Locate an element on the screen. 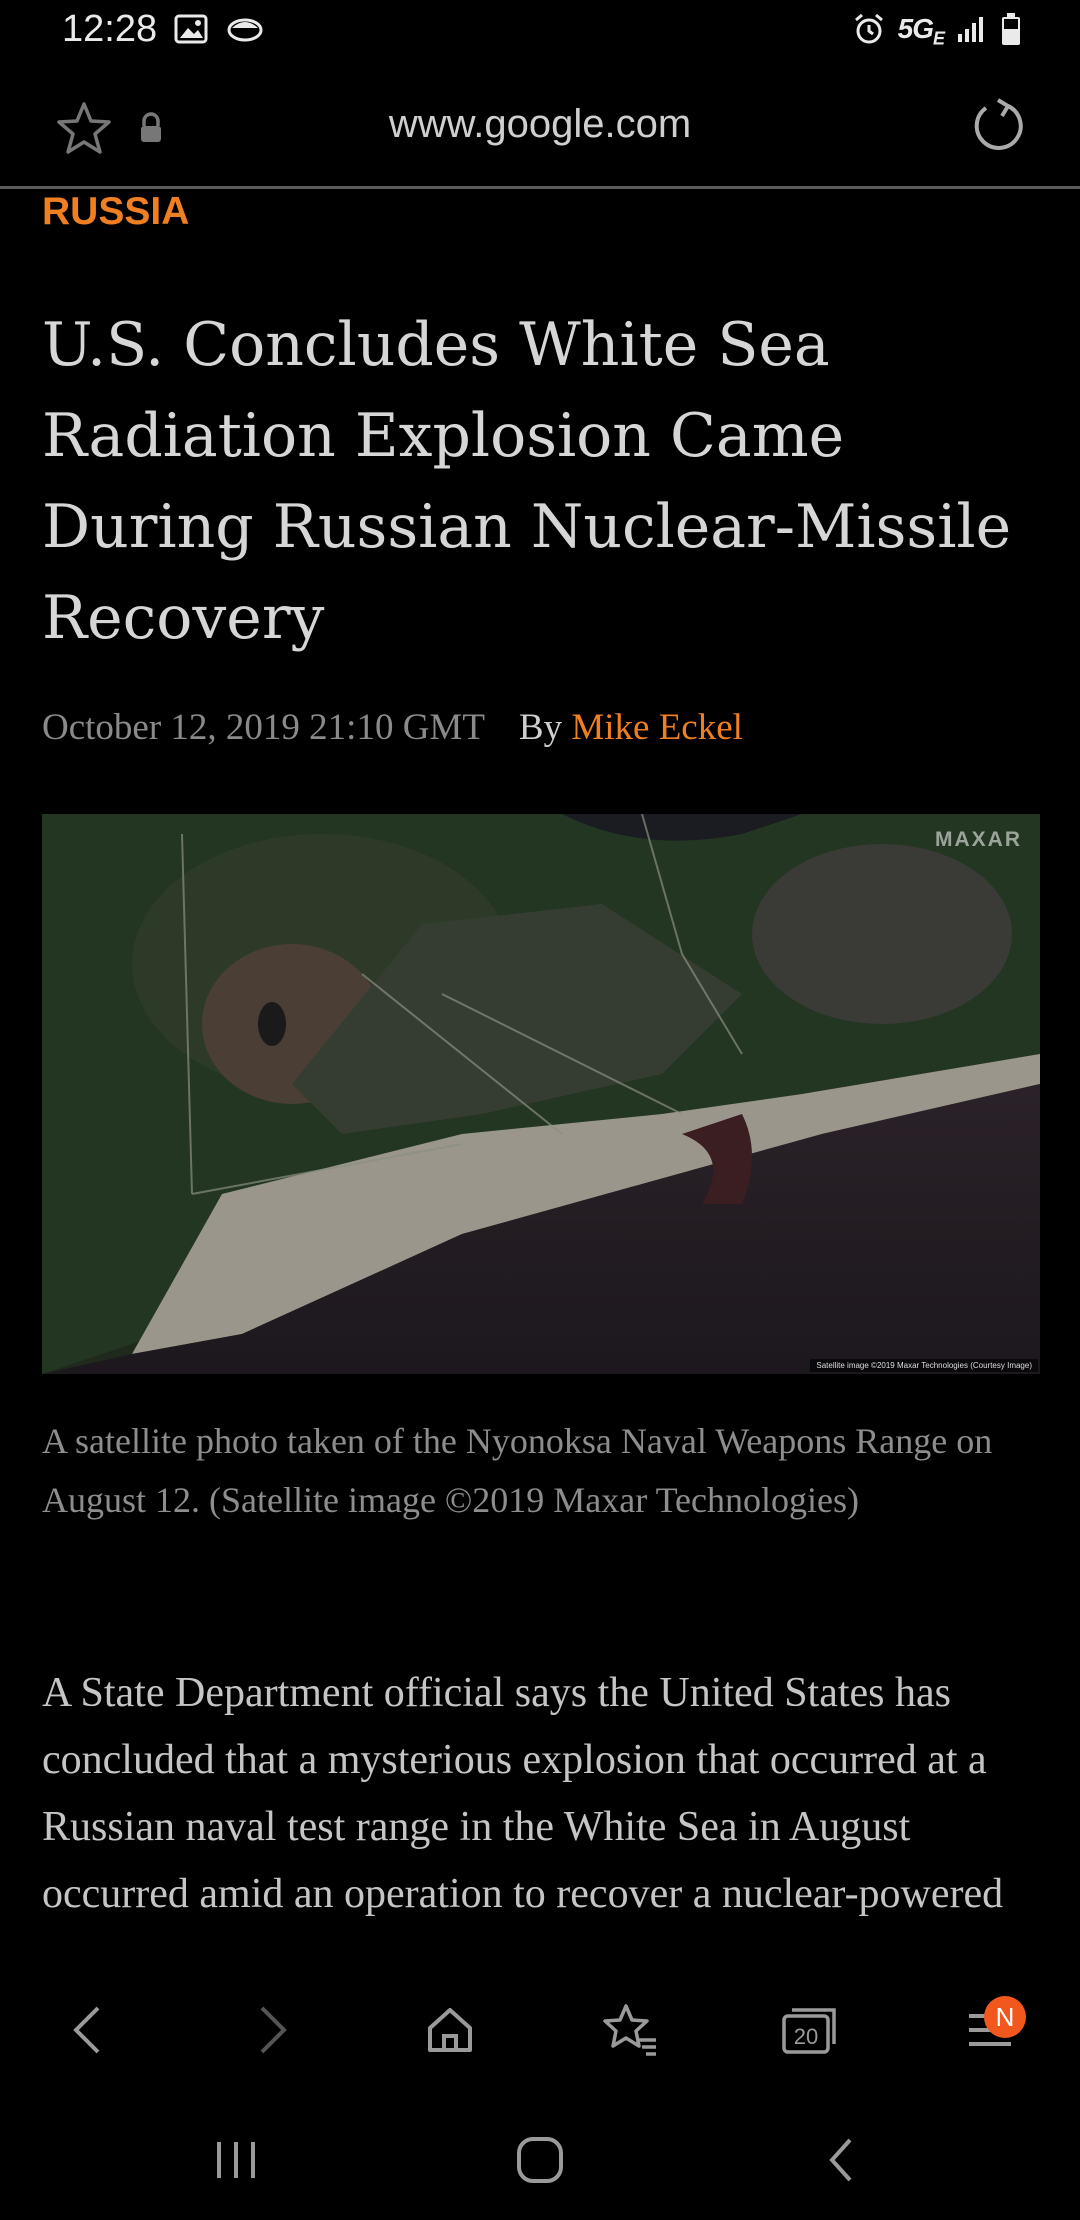  cloud-icon is located at coordinates (245, 31).